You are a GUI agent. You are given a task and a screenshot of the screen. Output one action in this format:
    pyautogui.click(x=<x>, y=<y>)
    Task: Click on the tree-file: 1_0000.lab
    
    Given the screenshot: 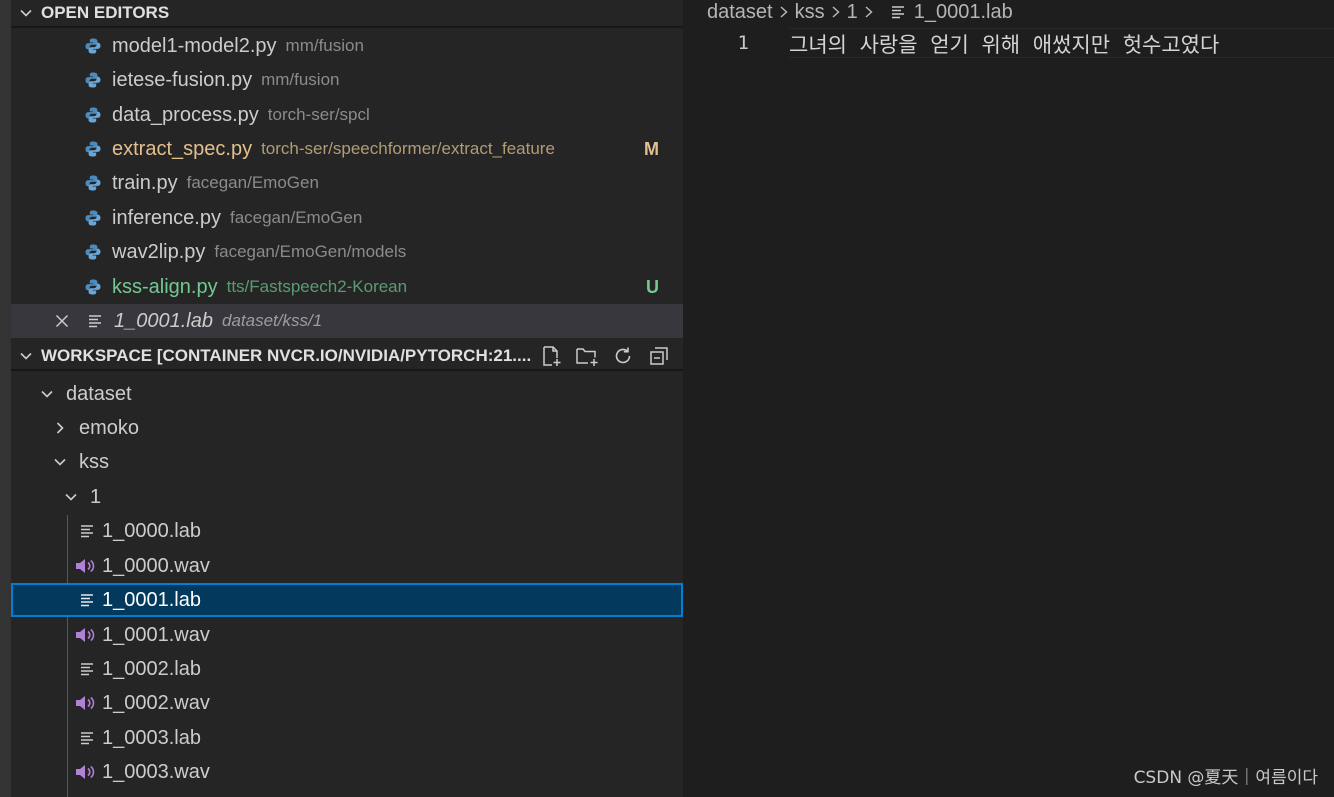 What is the action you would take?
    pyautogui.click(x=347, y=531)
    